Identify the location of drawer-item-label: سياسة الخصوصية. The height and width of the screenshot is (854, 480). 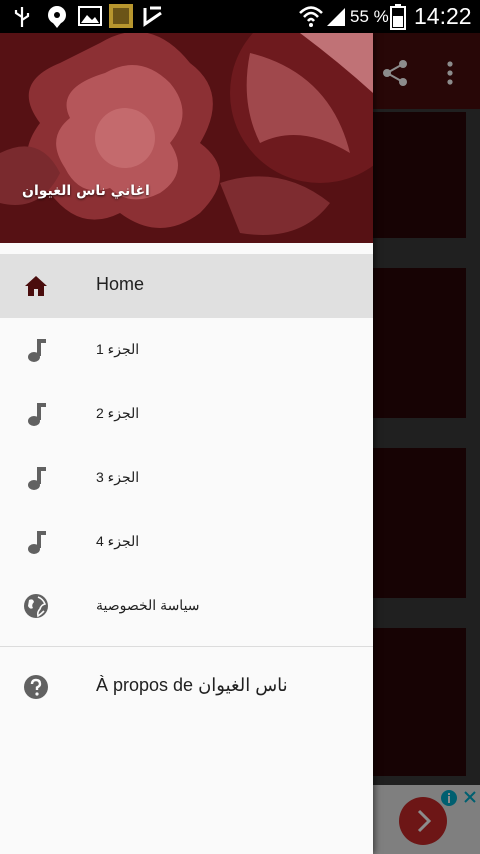
(148, 605).